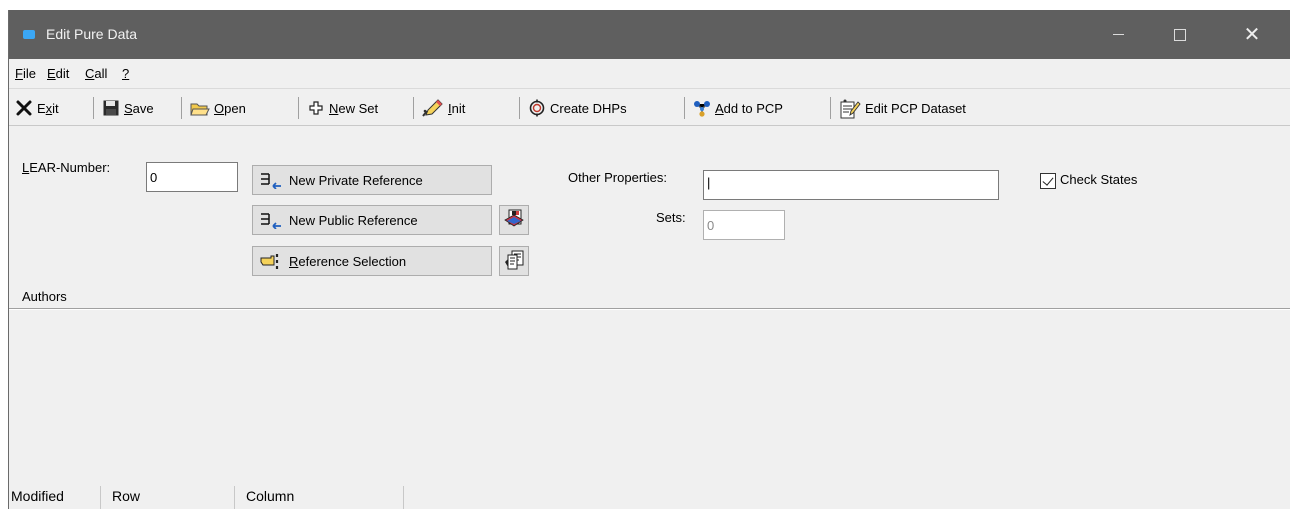 The image size is (1290, 509). I want to click on book-card-icon, so click(514, 220).